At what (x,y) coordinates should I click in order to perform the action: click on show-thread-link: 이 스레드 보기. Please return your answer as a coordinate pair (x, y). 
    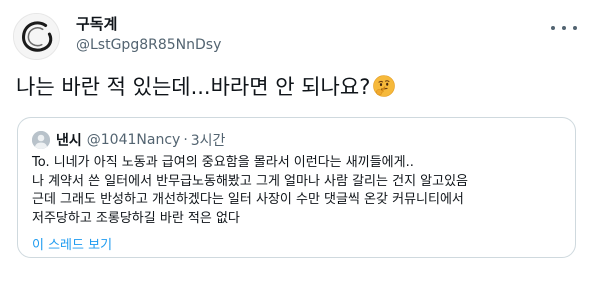
    Looking at the image, I should click on (72, 243).